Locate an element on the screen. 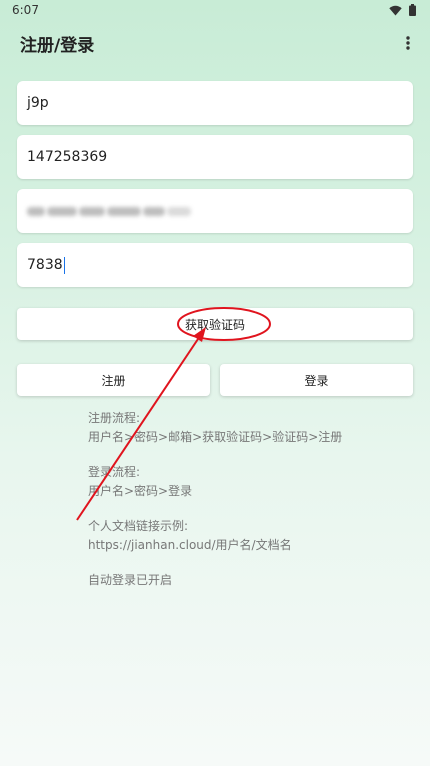 This screenshot has height=766, width=430. app-bar: 注册/登录 is located at coordinates (215, 43).